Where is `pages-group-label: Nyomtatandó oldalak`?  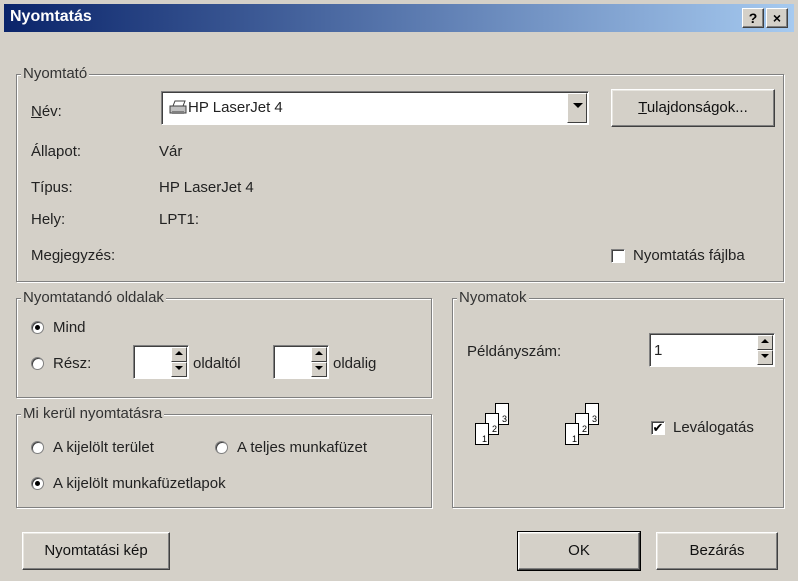
pages-group-label: Nyomtatandó oldalak is located at coordinates (93, 298).